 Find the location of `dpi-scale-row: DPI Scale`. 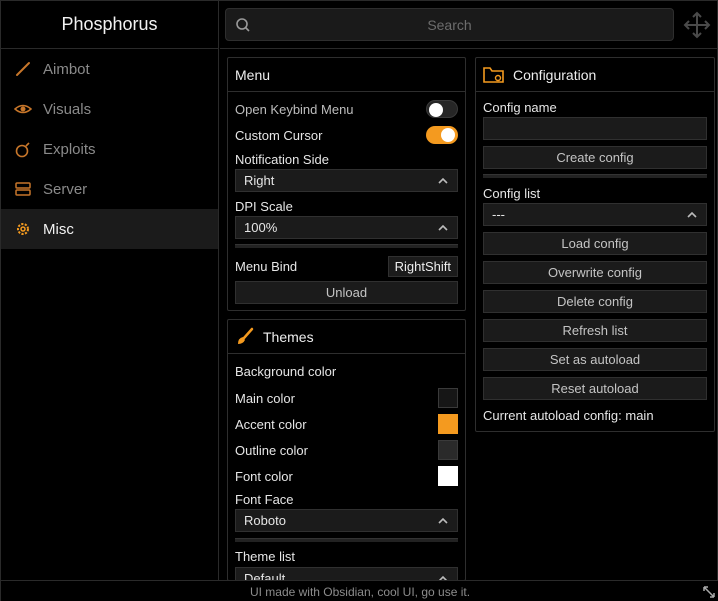

dpi-scale-row: DPI Scale is located at coordinates (346, 206).